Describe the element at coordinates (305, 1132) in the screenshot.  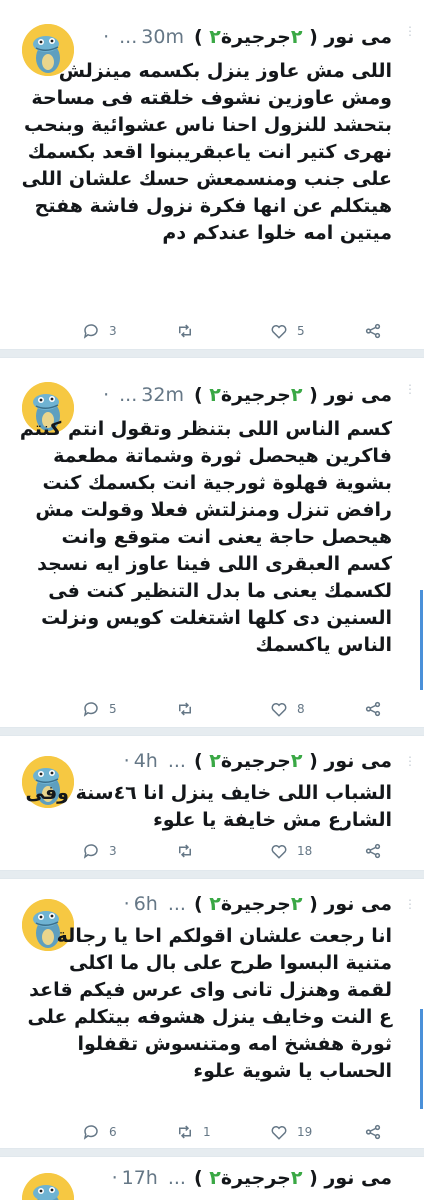
I see `like-count: 19` at that location.